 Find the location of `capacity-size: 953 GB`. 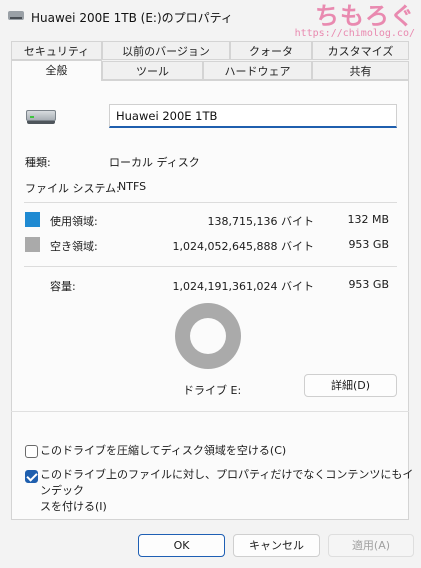

capacity-size: 953 GB is located at coordinates (368, 284).